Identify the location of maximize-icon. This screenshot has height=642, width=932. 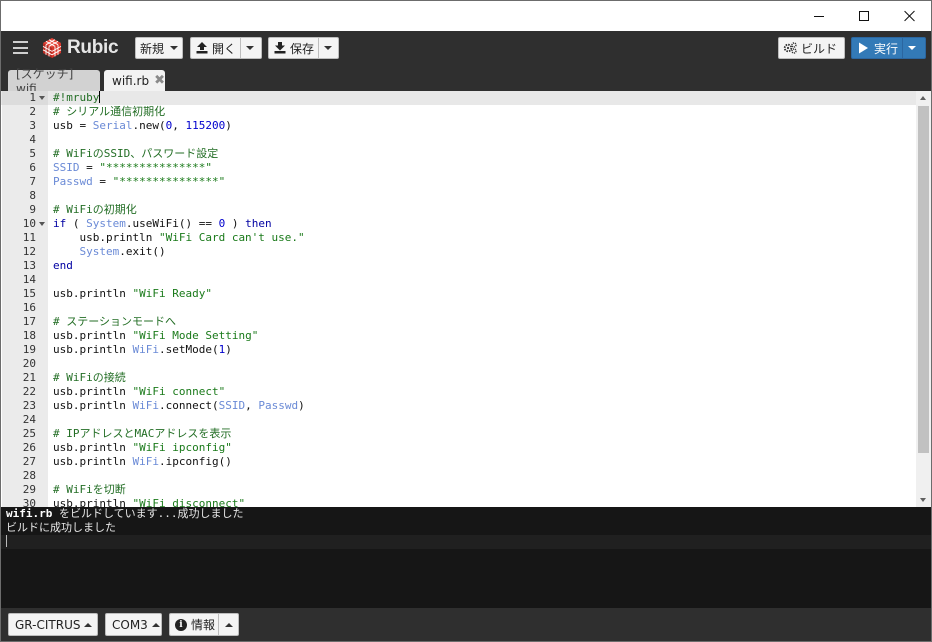
(864, 16).